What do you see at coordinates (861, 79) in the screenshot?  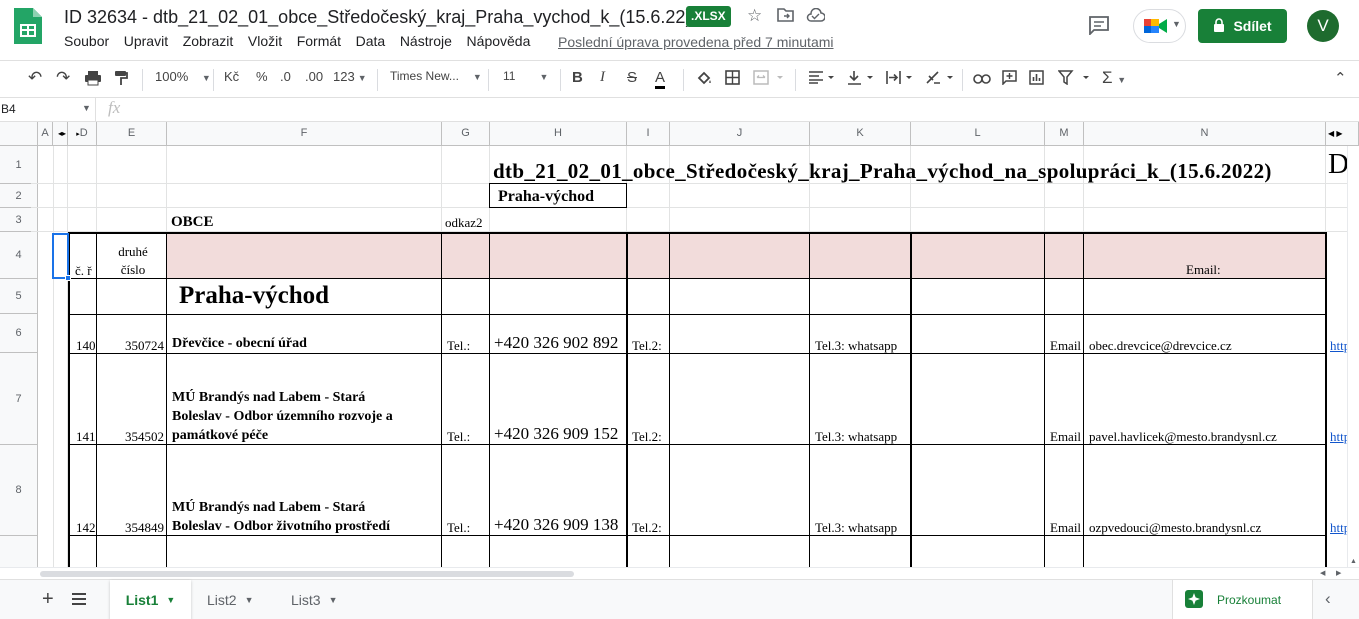 I see `vertical-align-icon` at bounding box center [861, 79].